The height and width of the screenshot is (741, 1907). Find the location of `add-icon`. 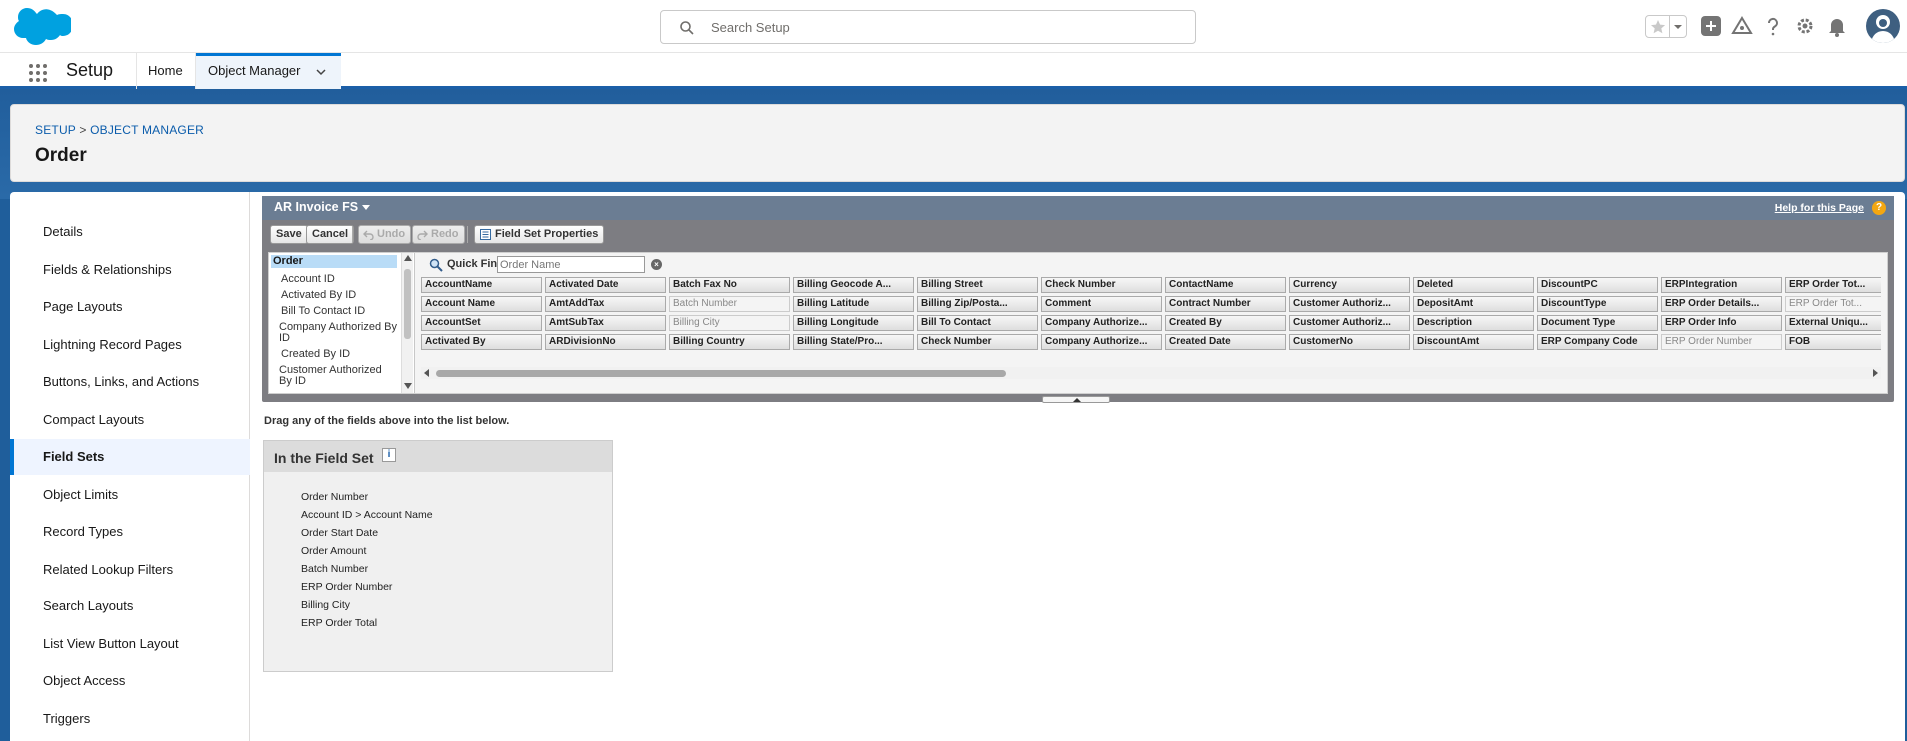

add-icon is located at coordinates (1711, 26).